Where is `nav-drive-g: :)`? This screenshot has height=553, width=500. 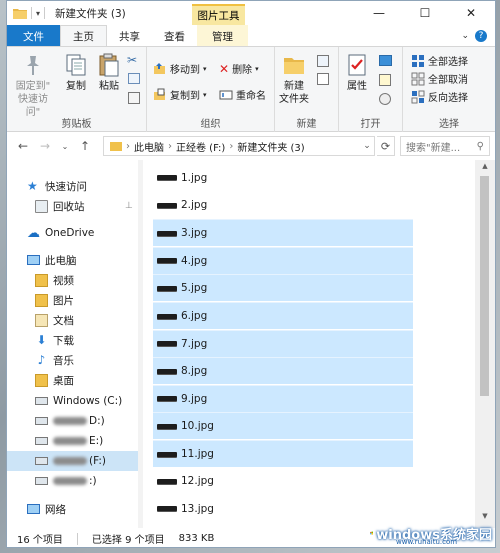
nav-drive-g: :) is located at coordinates (72, 481).